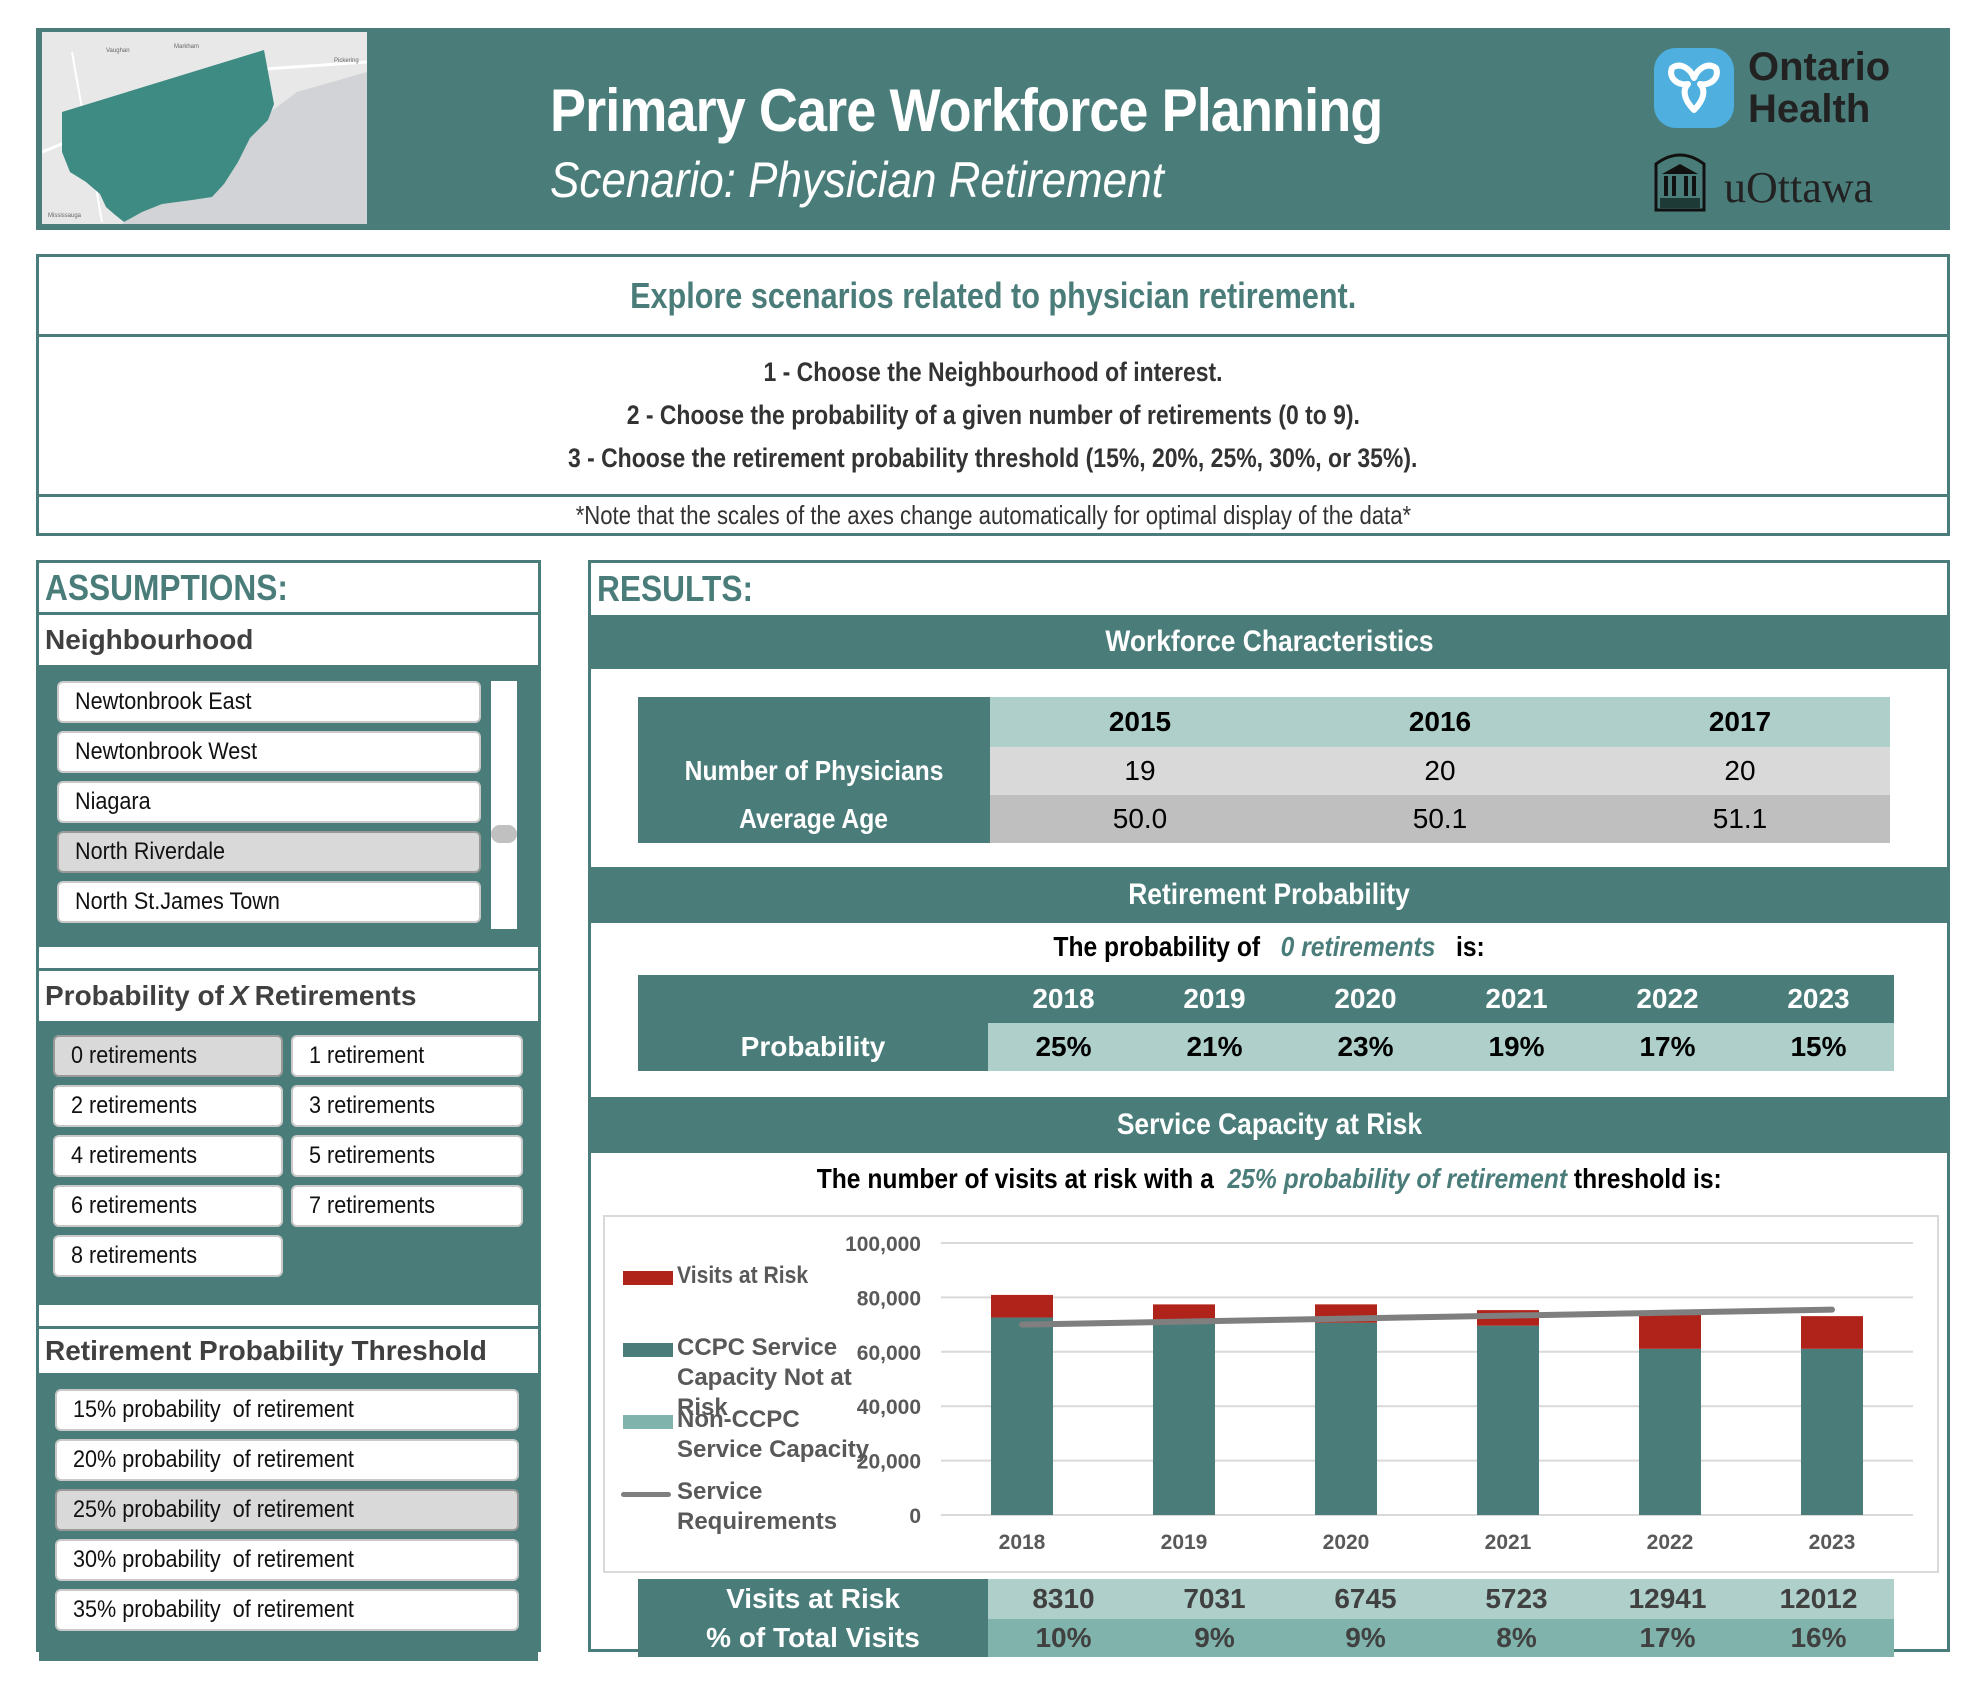 The width and height of the screenshot is (1980, 1682). I want to click on logo-line-health: Health, so click(1809, 109).